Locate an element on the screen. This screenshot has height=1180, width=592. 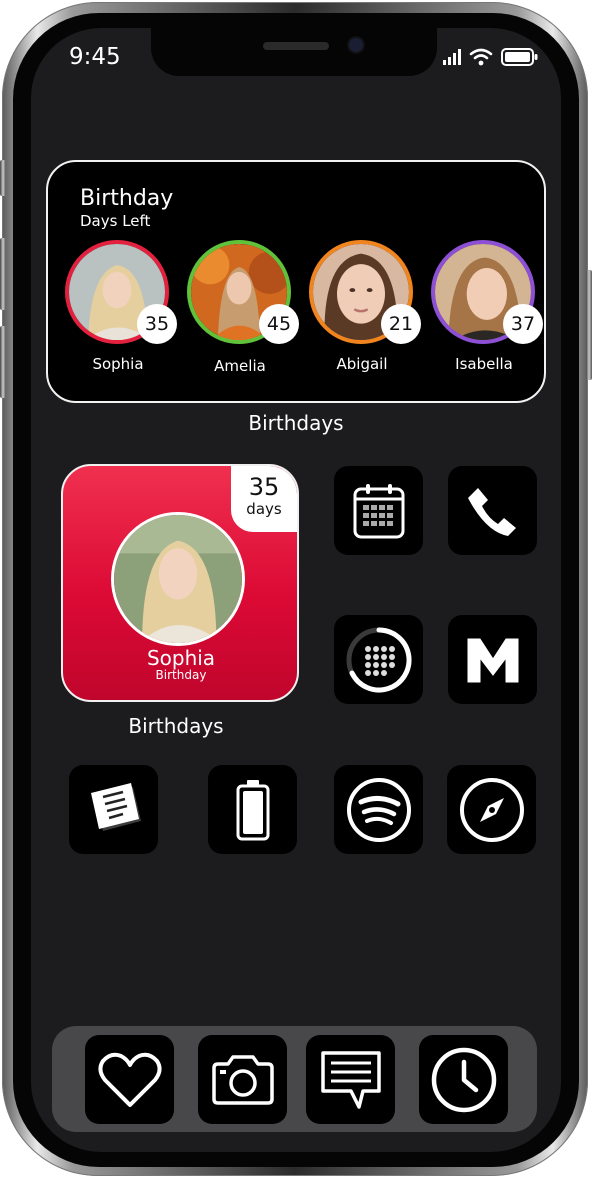
messages-app is located at coordinates (350, 1079).